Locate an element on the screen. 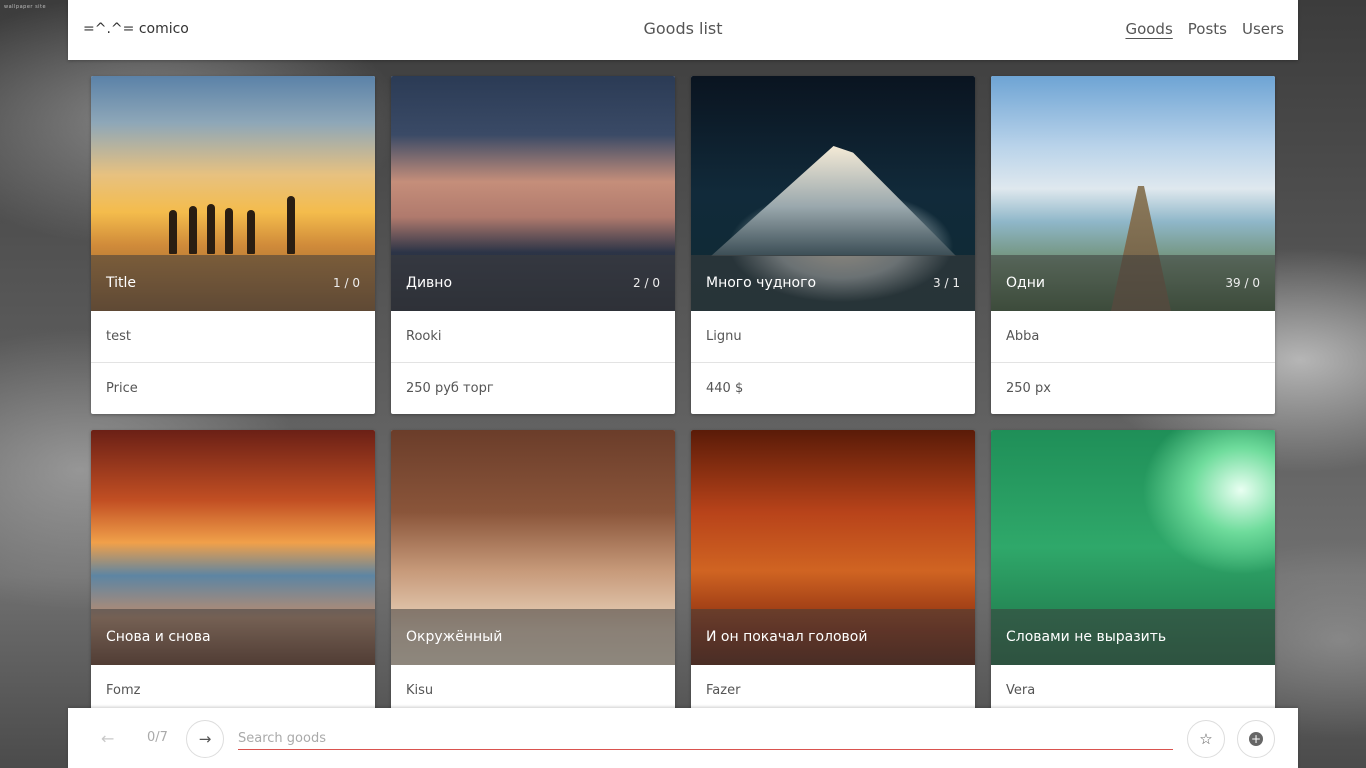 The image size is (1366, 768). goods-title: Словами не выразить is located at coordinates (1086, 637).